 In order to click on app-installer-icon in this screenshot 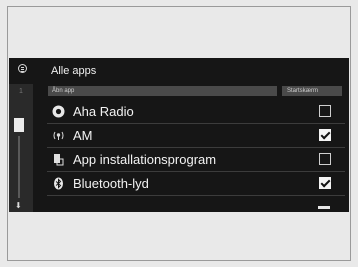, I will do `click(58, 159)`.